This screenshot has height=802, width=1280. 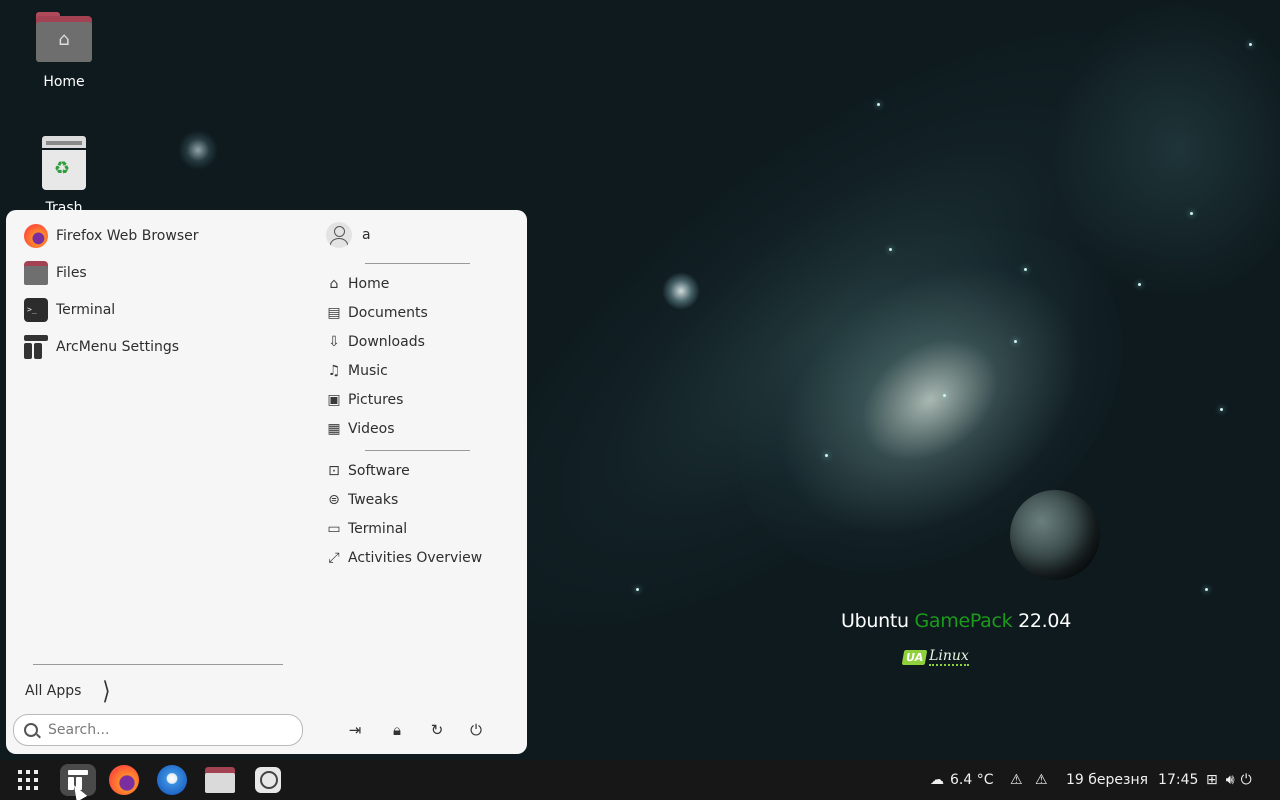 What do you see at coordinates (1178, 780) in the screenshot?
I see `time: 17:45` at bounding box center [1178, 780].